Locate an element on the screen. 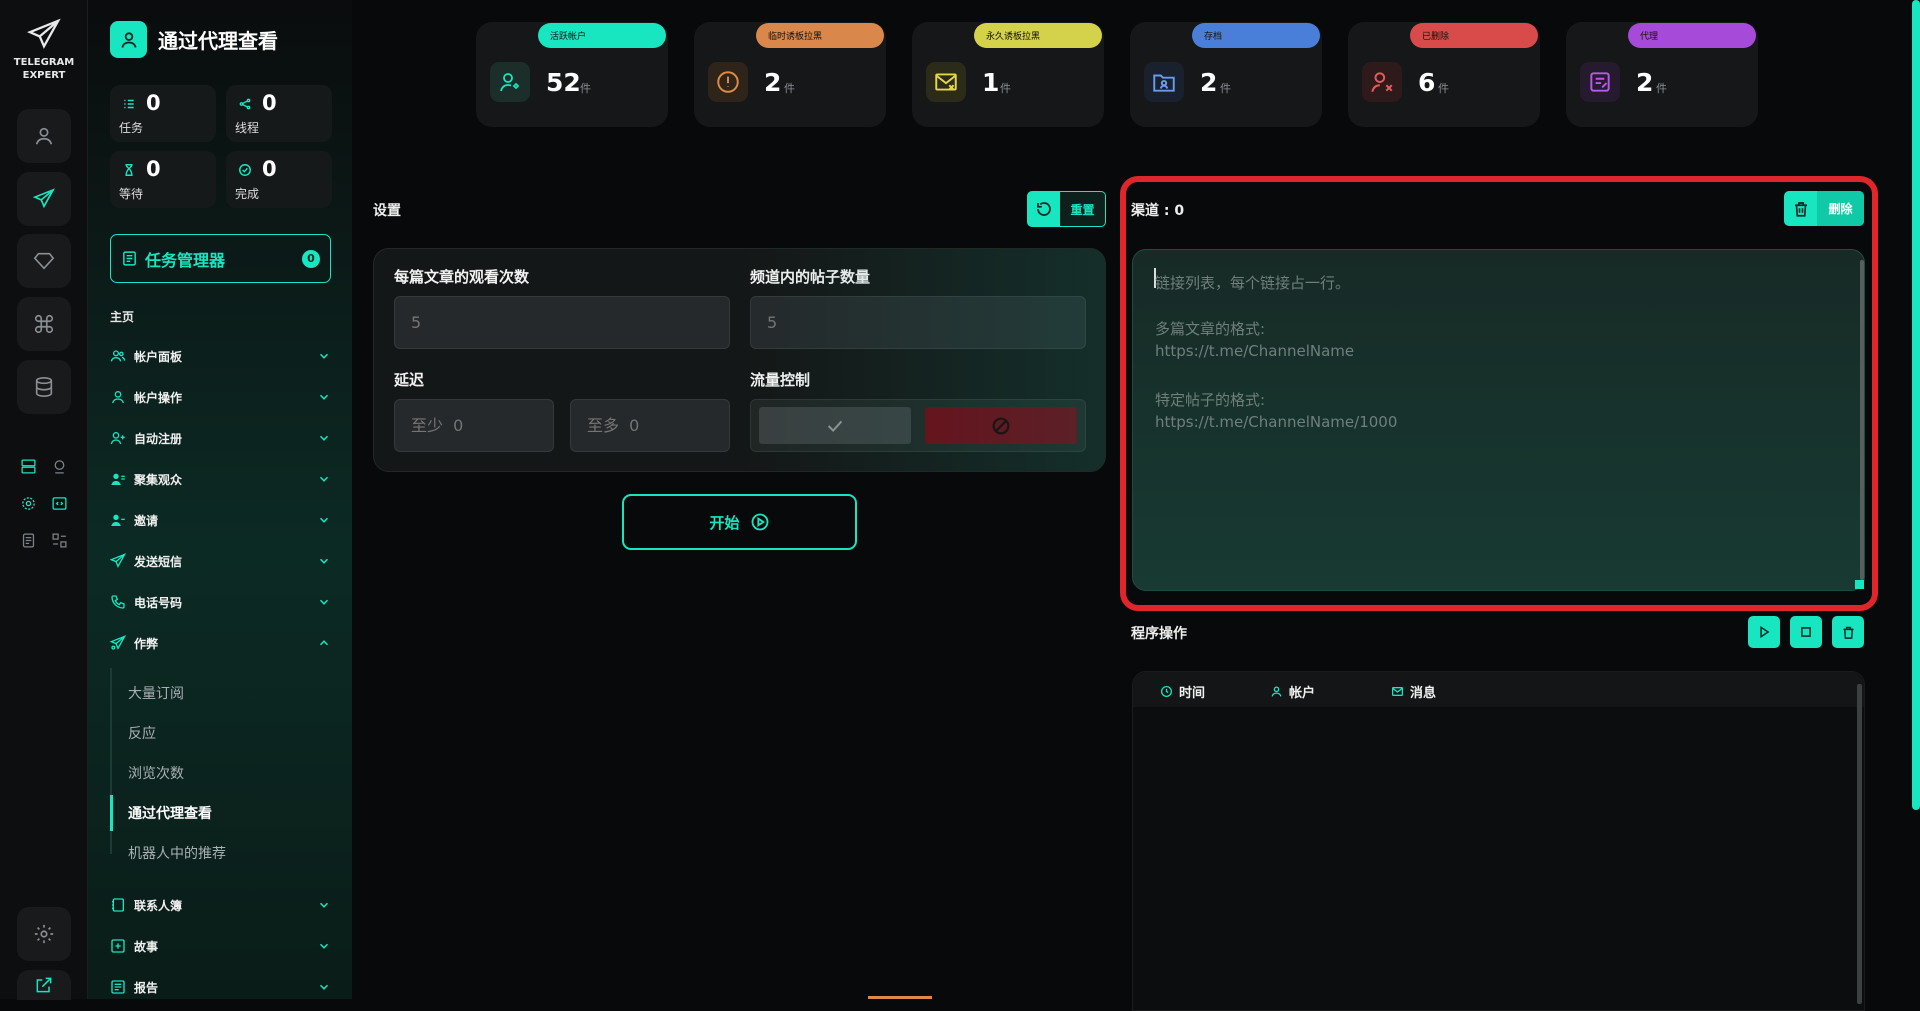 The image size is (1920, 1011). notes-icon is located at coordinates (28, 540).